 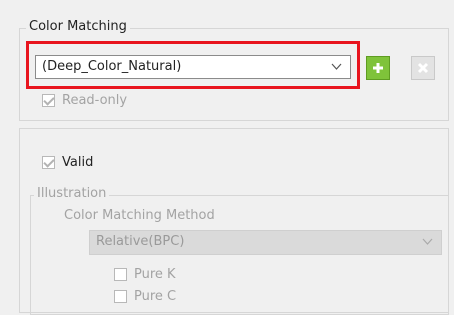 I want to click on method-selected-value: Relative(BPC), so click(x=140, y=241).